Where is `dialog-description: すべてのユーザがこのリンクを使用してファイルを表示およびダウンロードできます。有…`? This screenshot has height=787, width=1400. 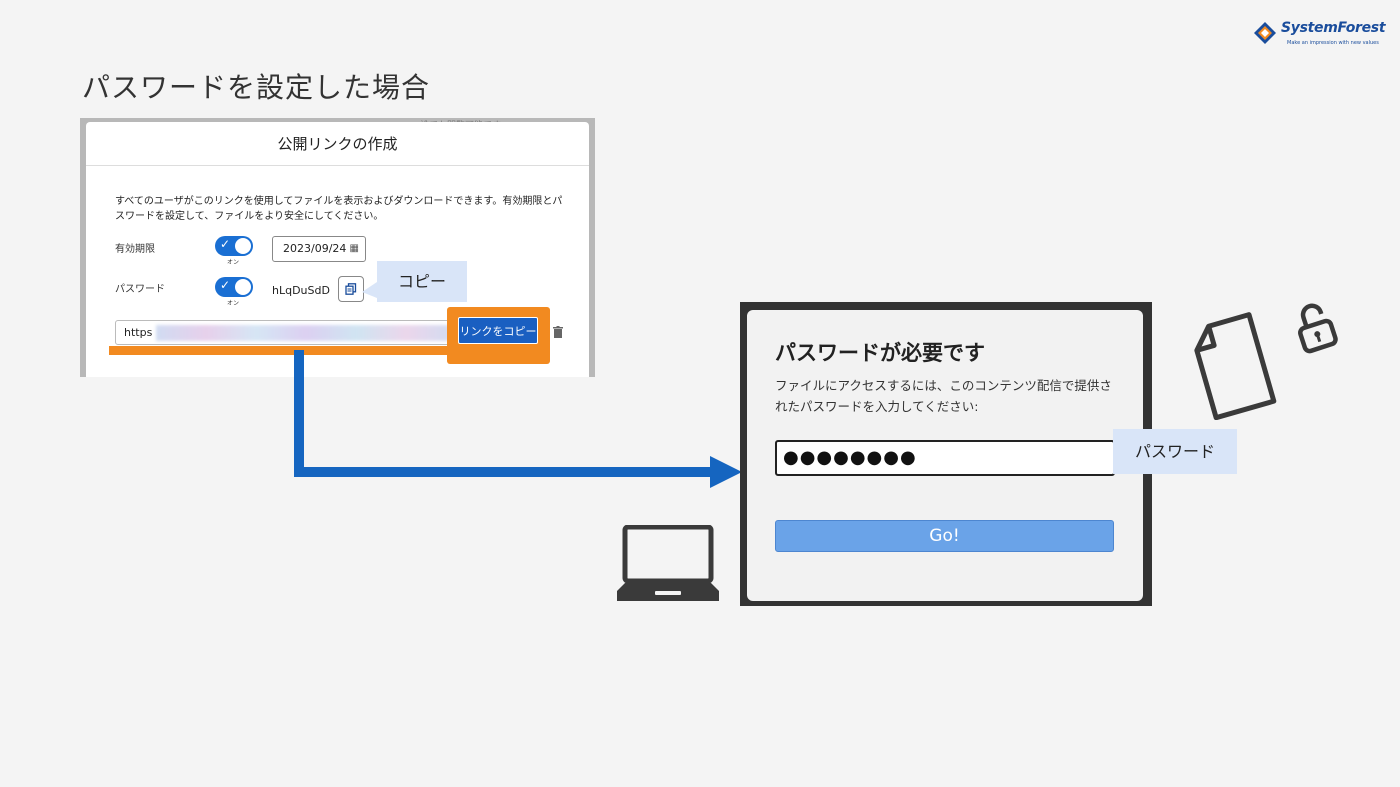 dialog-description: すべてのユーザがこのリンクを使用してファイルを表示およびダウンロードできます。有… is located at coordinates (339, 209).